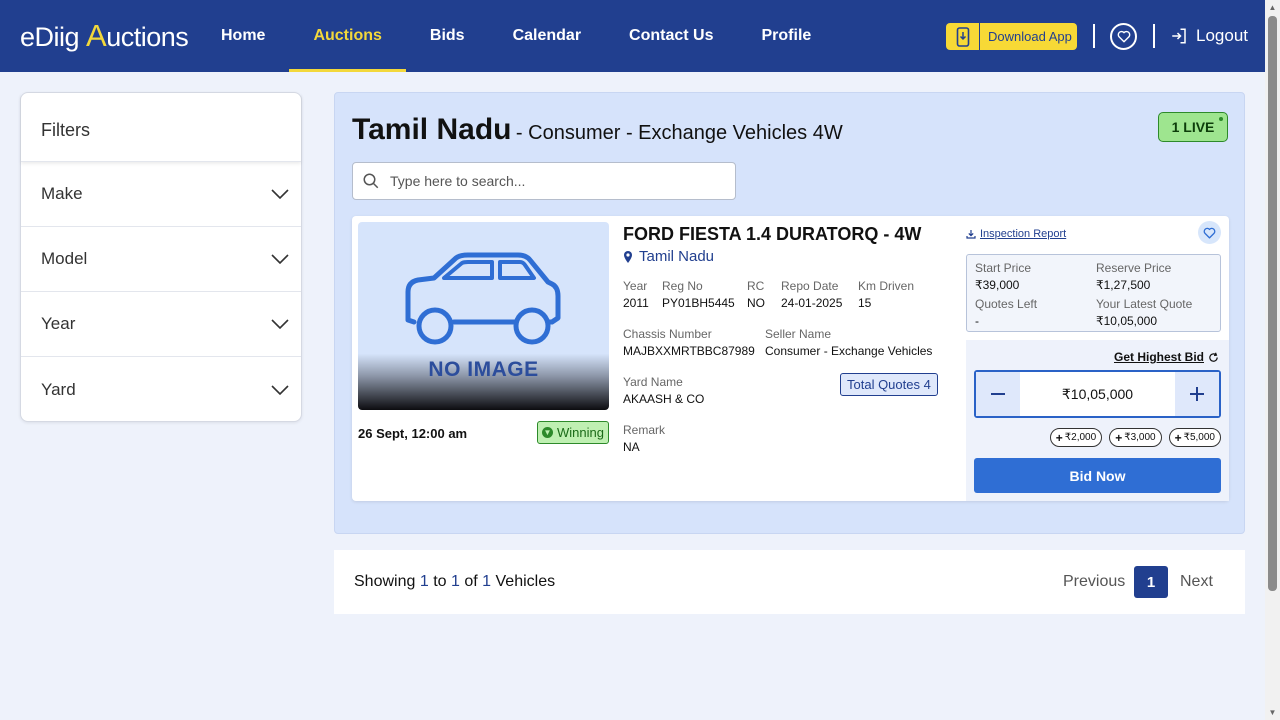  I want to click on start-price: Start Price ₹39,000, so click(1003, 276).